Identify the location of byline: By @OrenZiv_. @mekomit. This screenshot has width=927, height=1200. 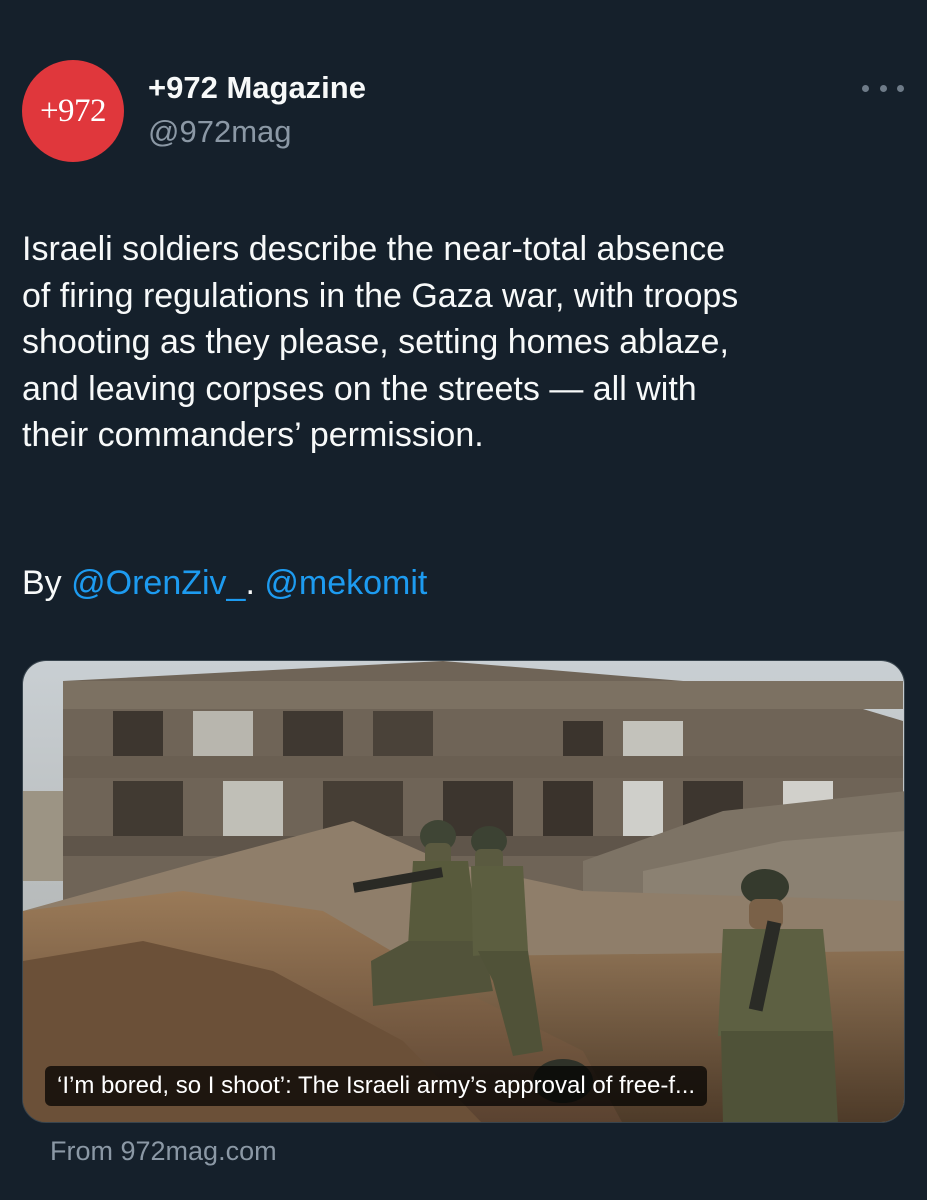
(224, 583).